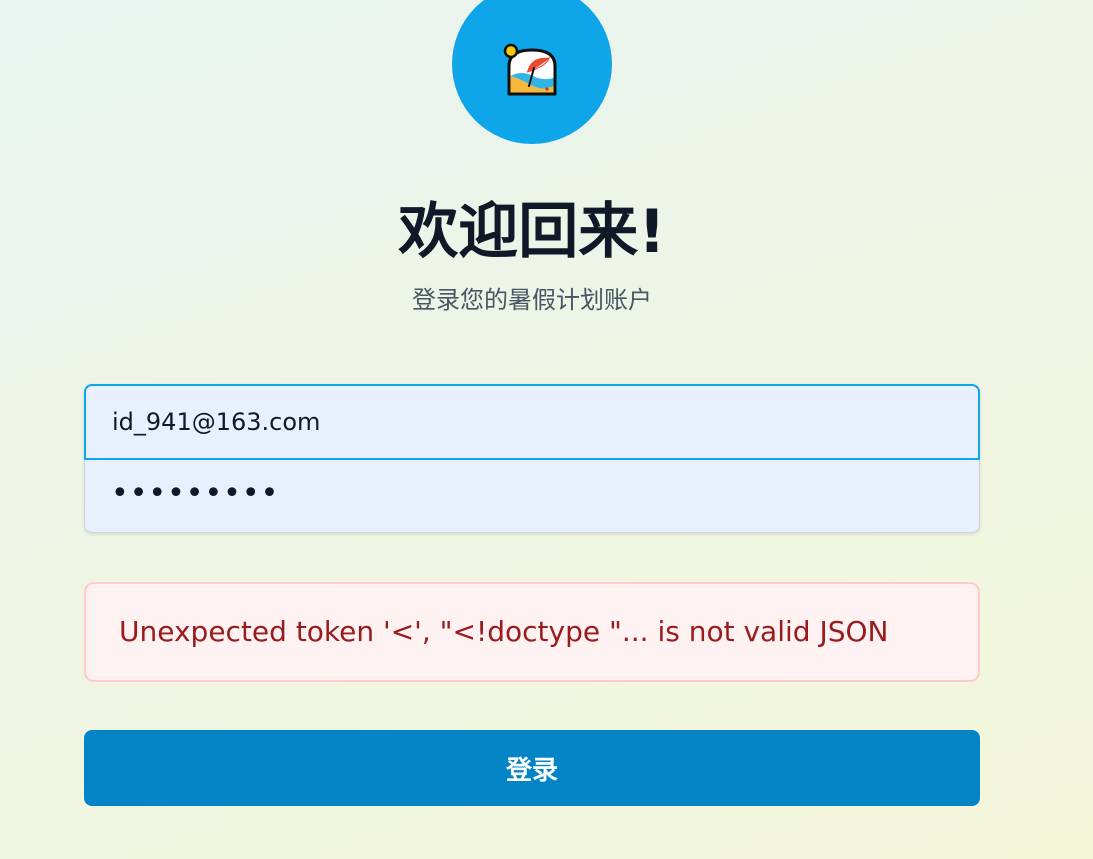 The height and width of the screenshot is (859, 1093). Describe the element at coordinates (532, 422) in the screenshot. I see `email-field: id_941@163.com` at that location.